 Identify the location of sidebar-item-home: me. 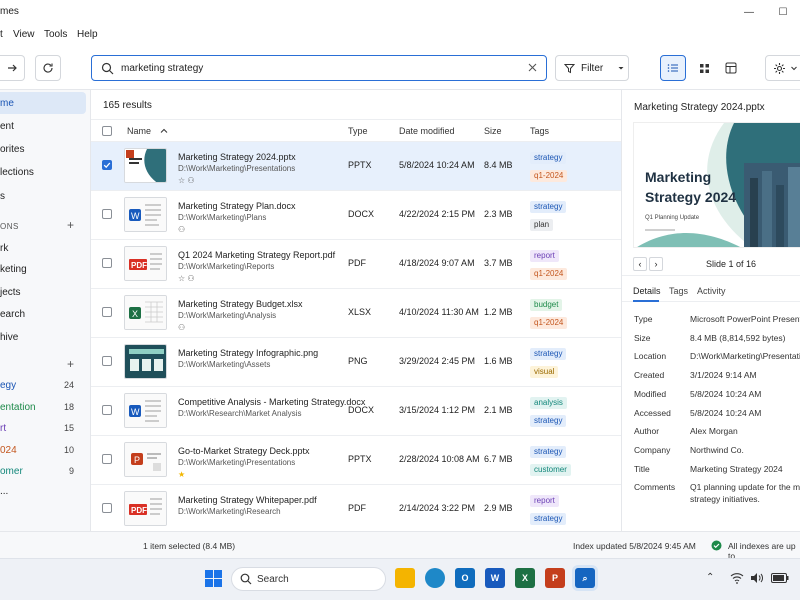
(43, 103).